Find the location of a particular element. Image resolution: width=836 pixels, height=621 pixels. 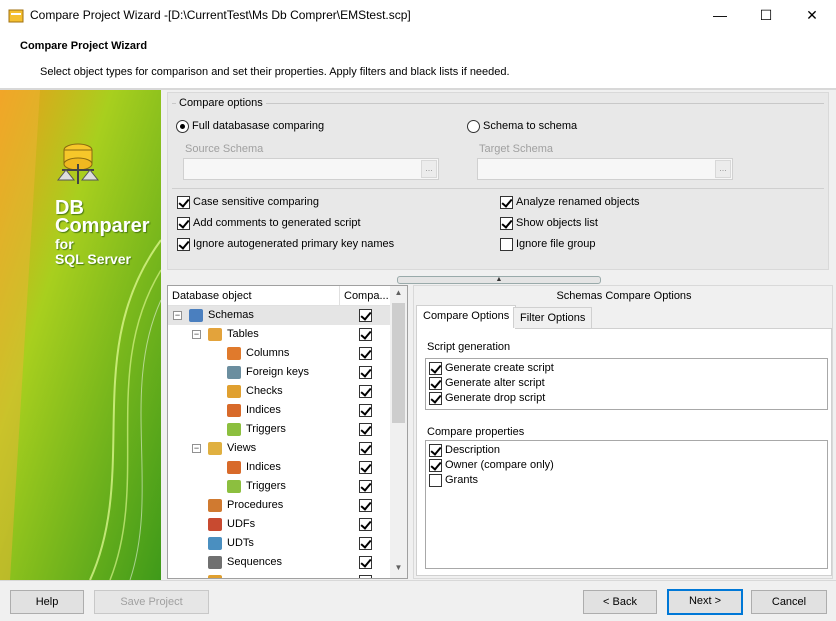

tree-row-partial is located at coordinates (279, 575).